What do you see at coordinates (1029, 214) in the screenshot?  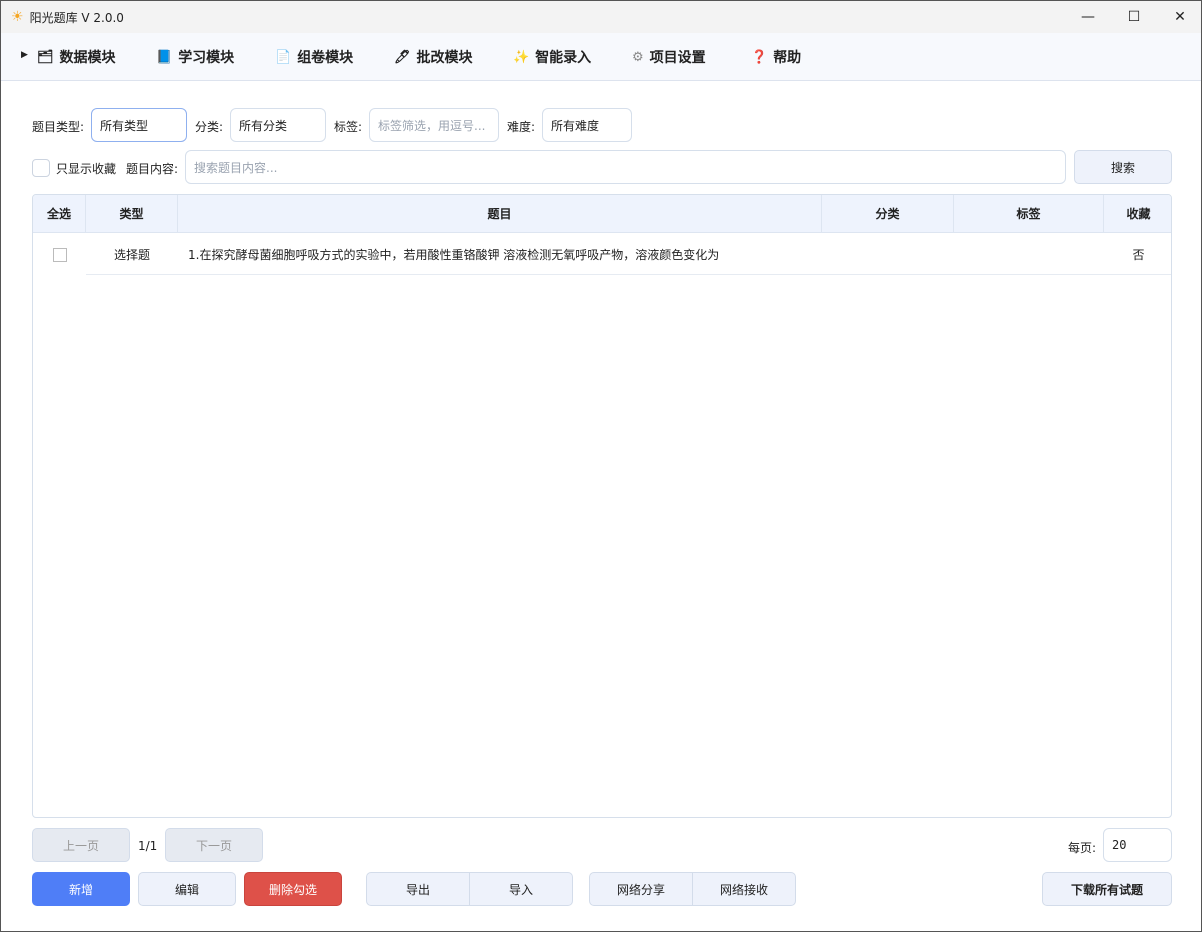 I see `header-tags: 标签` at bounding box center [1029, 214].